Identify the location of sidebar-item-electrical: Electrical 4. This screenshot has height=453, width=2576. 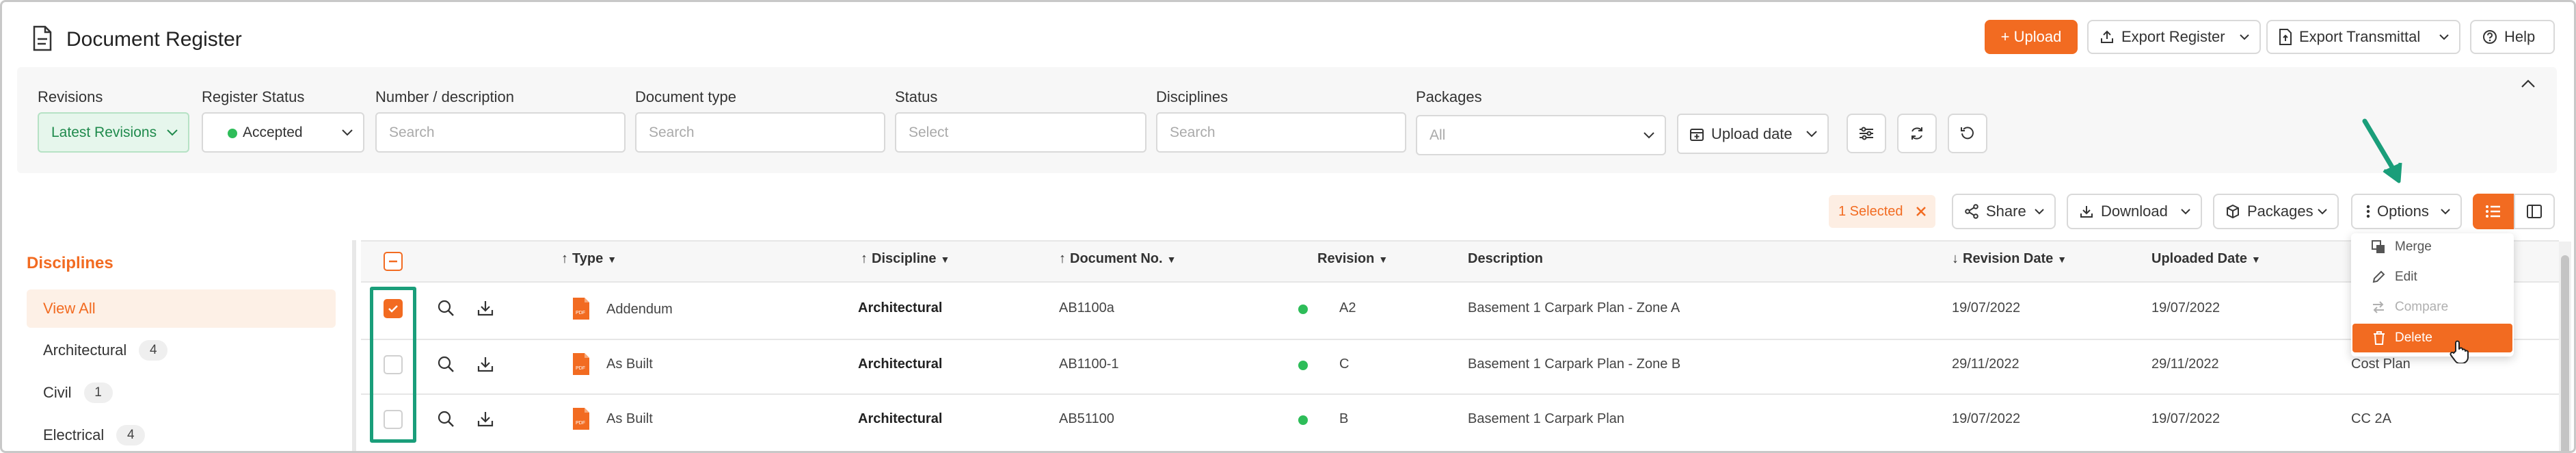
(87, 435).